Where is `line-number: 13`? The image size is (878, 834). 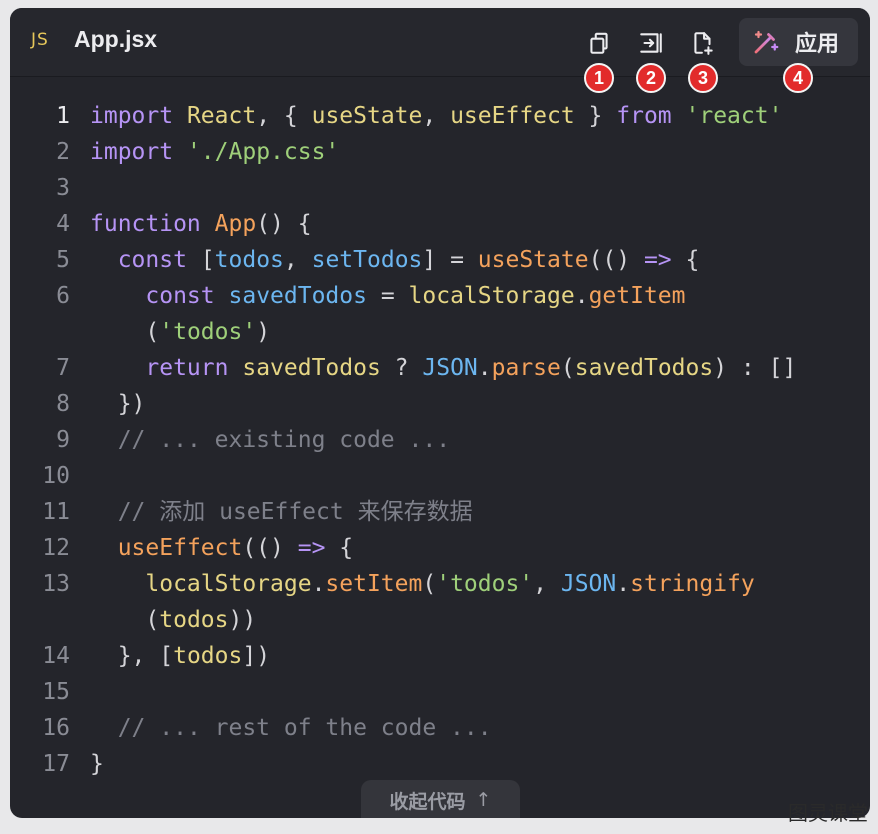 line-number: 13 is located at coordinates (56, 584).